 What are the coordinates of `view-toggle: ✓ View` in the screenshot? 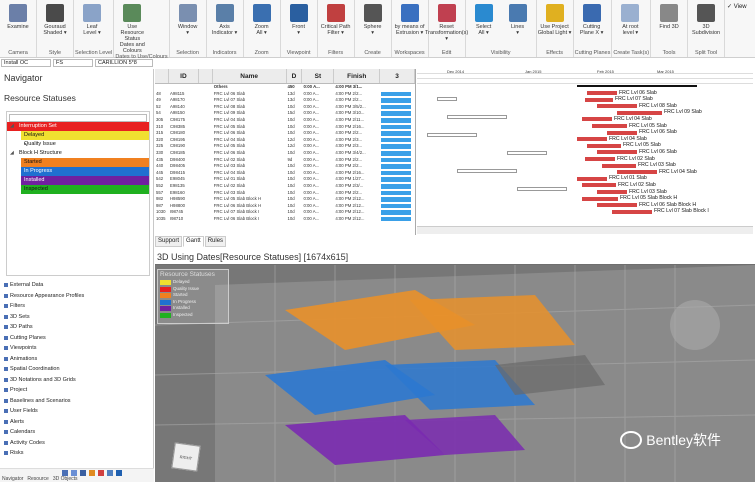 It's located at (737, 28).